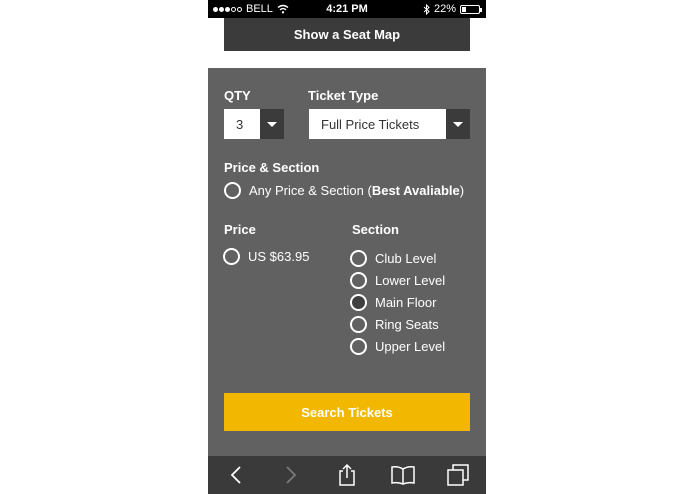 The height and width of the screenshot is (494, 695). What do you see at coordinates (464, 9) in the screenshot?
I see `battery-fill` at bounding box center [464, 9].